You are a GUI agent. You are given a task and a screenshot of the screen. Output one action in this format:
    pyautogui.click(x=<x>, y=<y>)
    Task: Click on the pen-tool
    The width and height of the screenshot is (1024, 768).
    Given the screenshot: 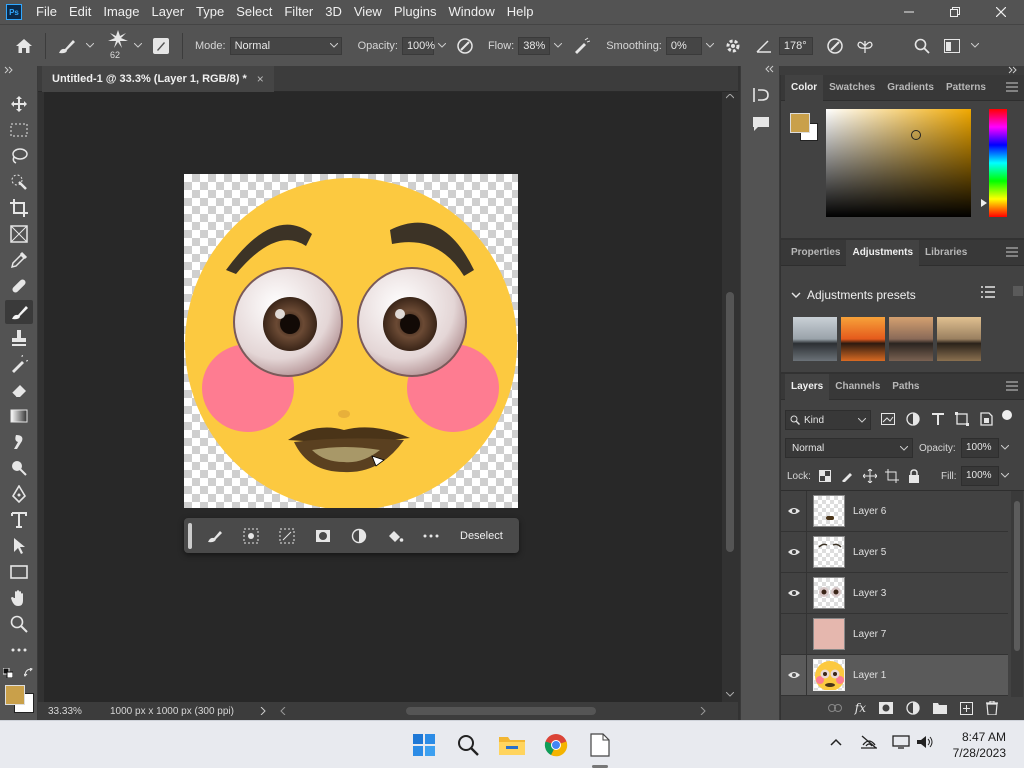 What is the action you would take?
    pyautogui.click(x=19, y=494)
    